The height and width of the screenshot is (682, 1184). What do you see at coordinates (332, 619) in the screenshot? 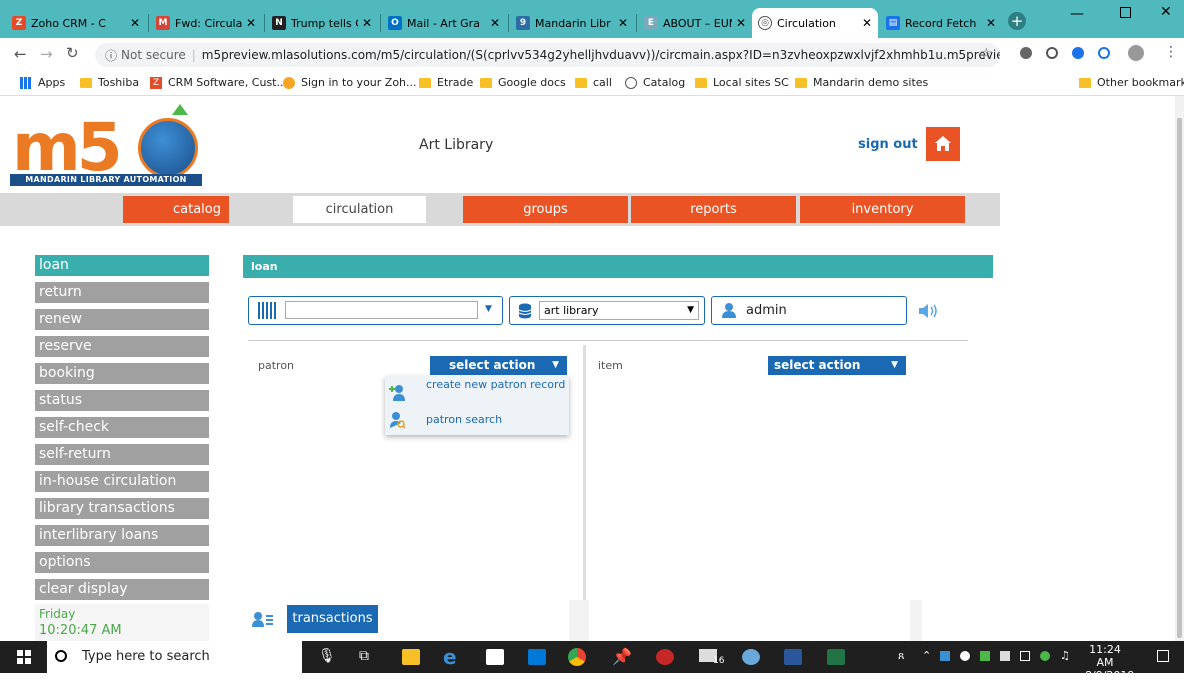
I see `transactions-button: transactions` at bounding box center [332, 619].